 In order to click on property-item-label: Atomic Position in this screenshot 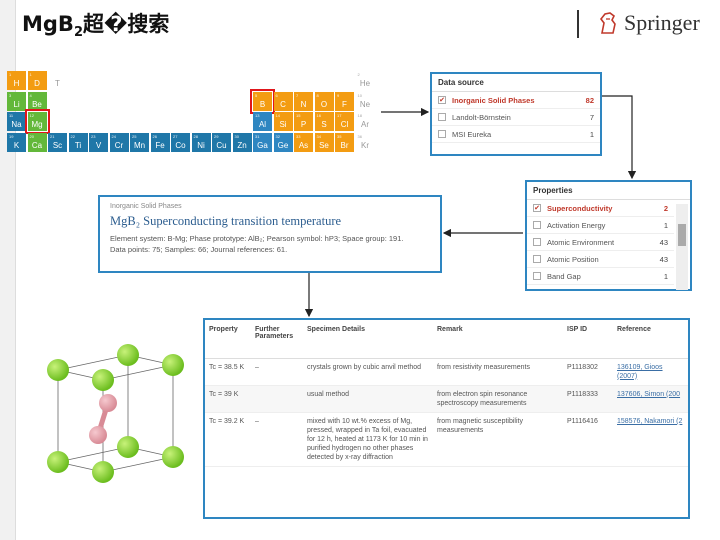, I will do `click(573, 259)`.